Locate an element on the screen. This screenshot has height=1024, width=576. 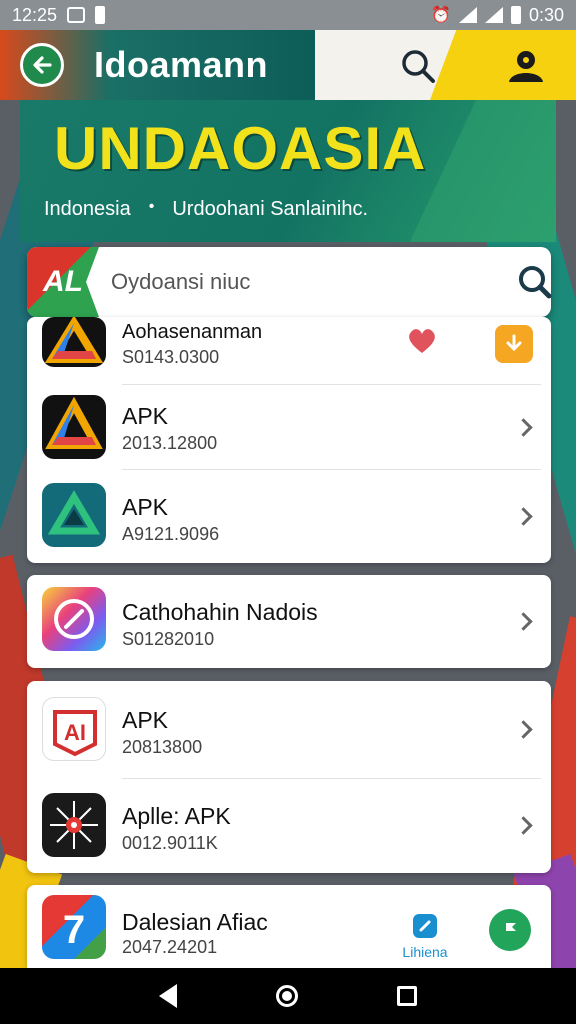
list-item: AI APK 20813800 is located at coordinates (289, 730).